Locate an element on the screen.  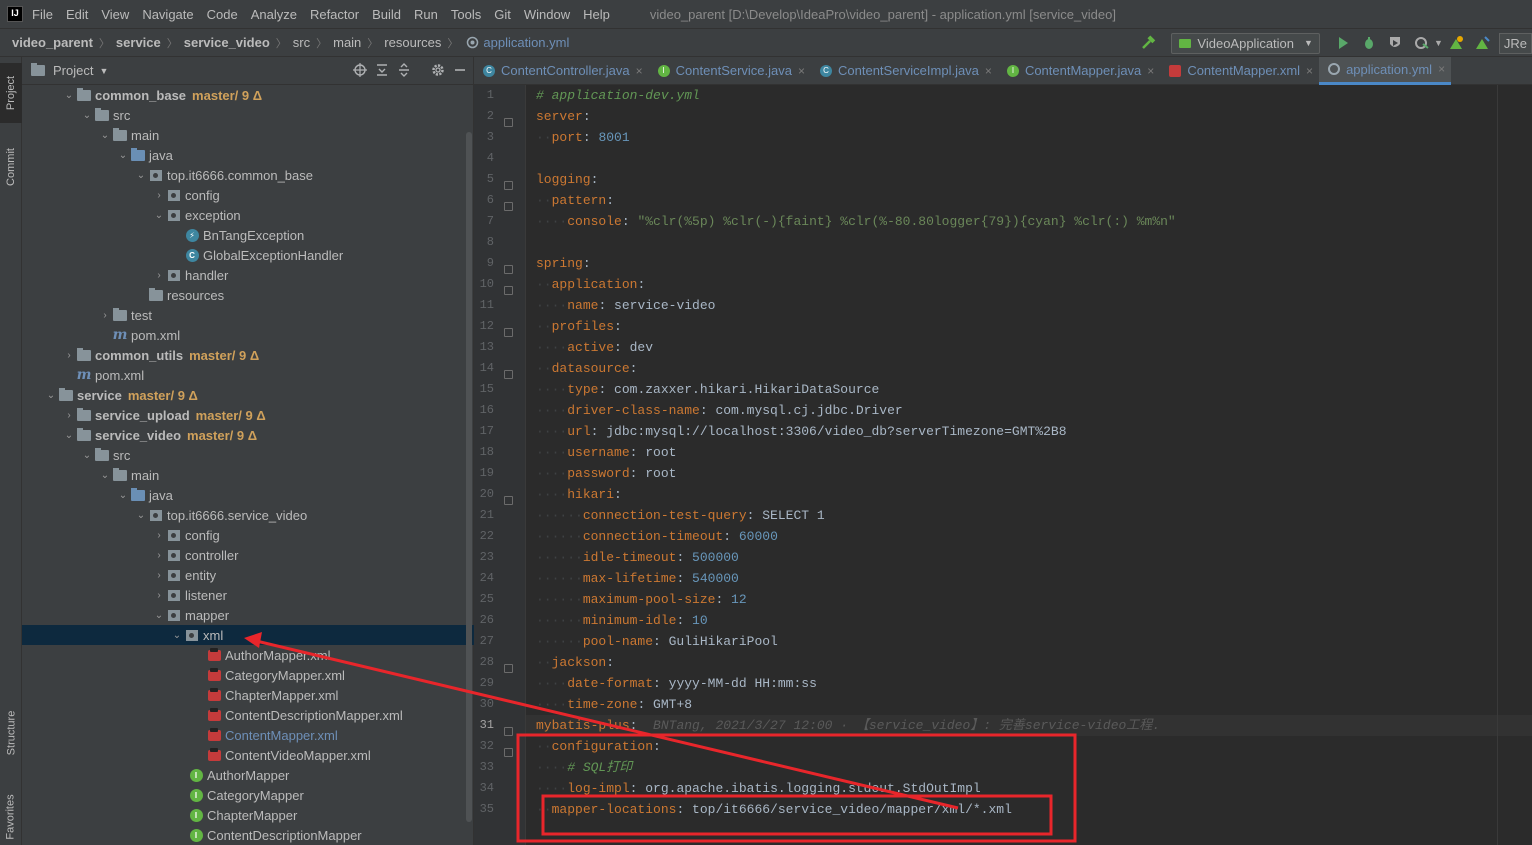
tree-row-category-mapper-xml: CategoryMapper.xml is located at coordinates (248, 675).